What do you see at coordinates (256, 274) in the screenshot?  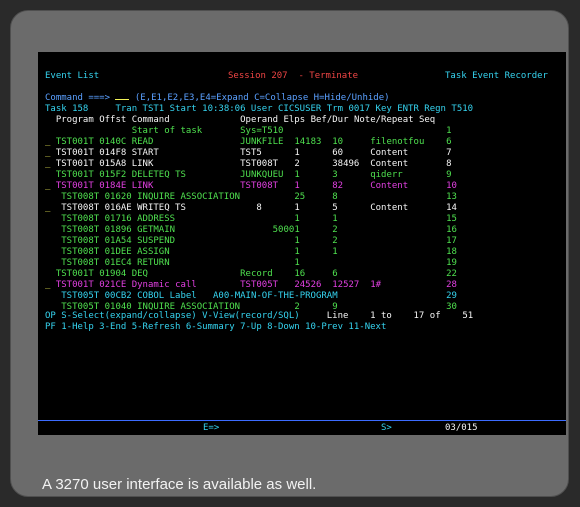 I see `row-operand: Record` at bounding box center [256, 274].